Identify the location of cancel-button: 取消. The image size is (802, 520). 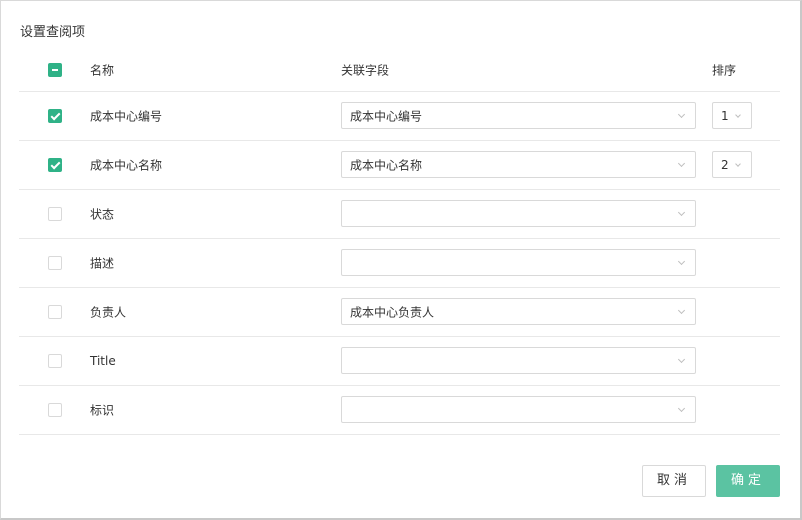
(674, 481).